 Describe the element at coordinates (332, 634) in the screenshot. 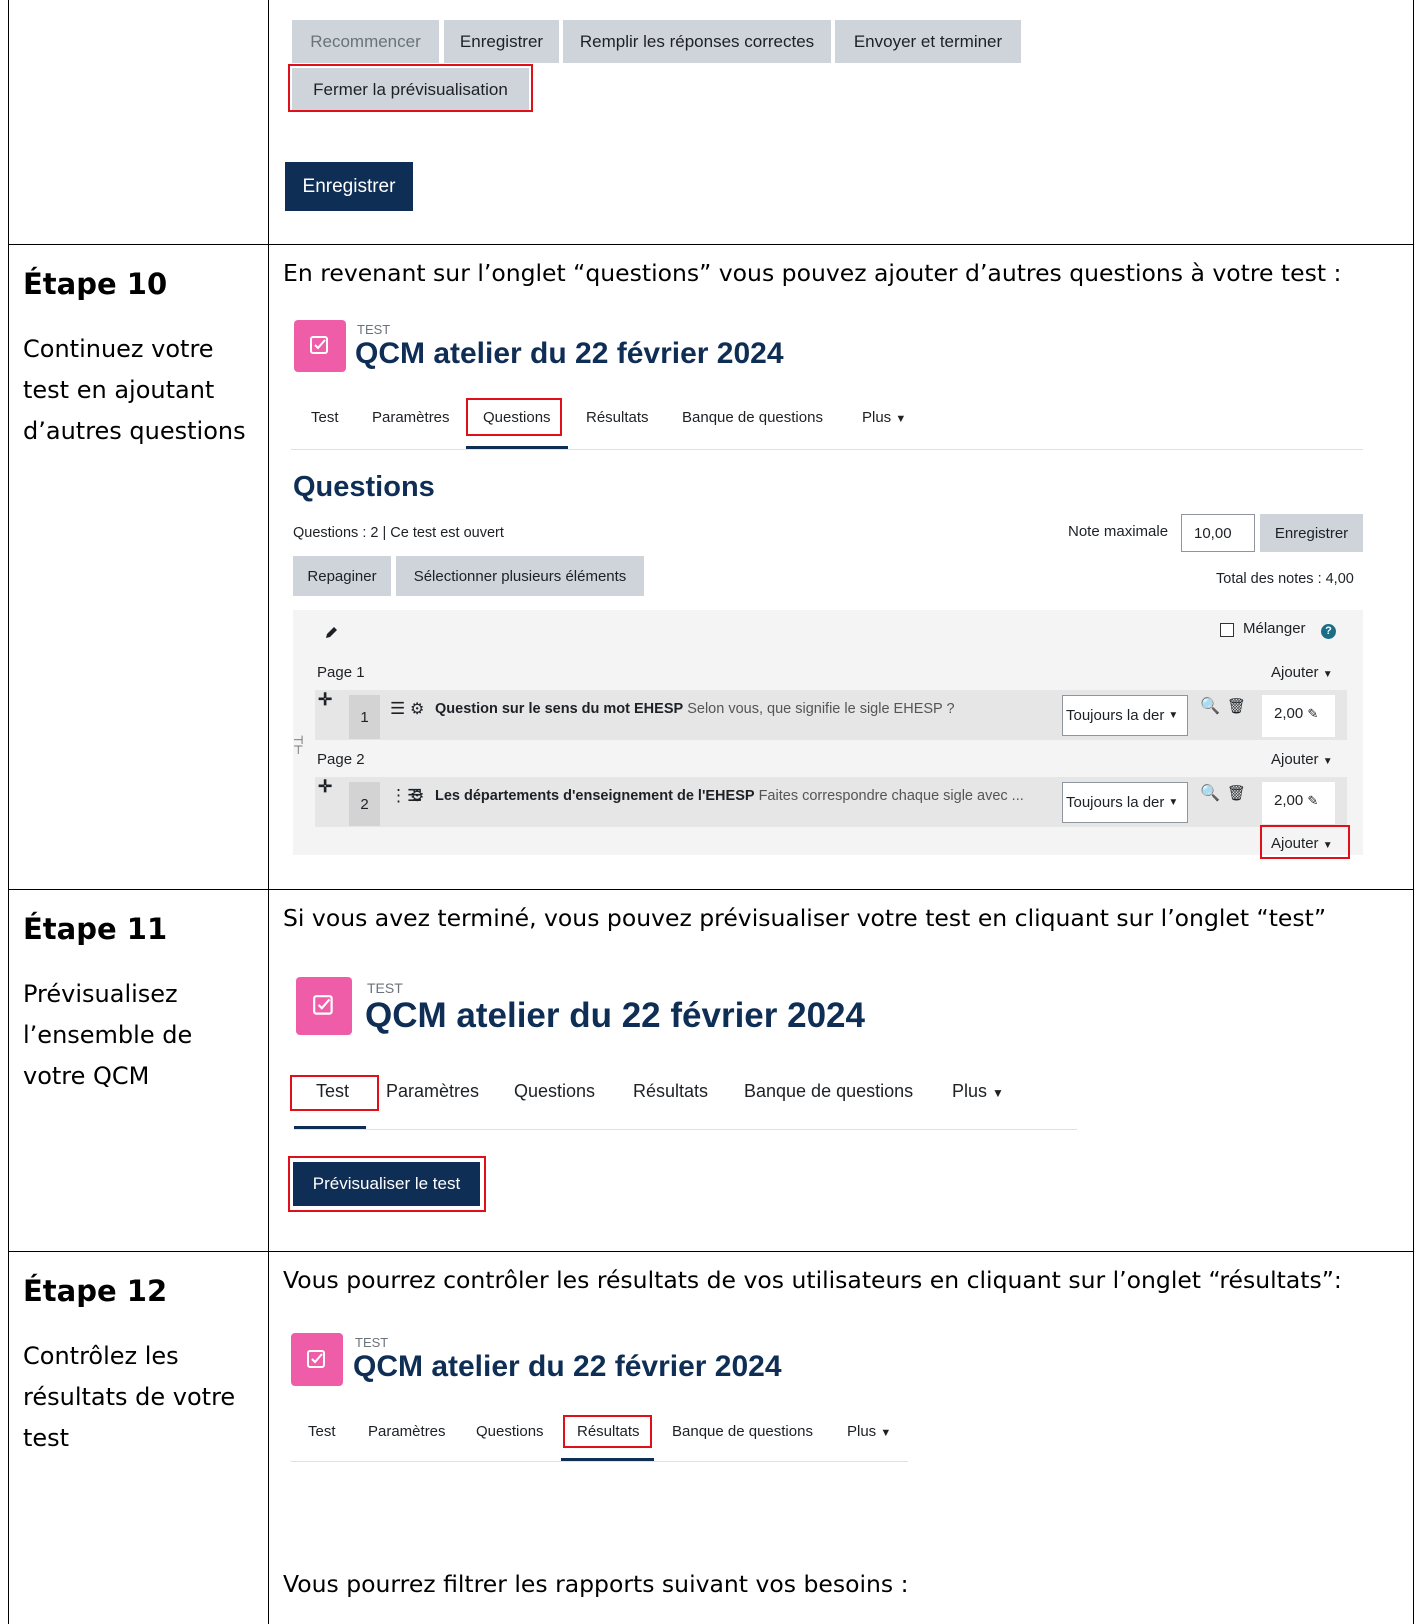

I see `edit-pencil-icon` at that location.